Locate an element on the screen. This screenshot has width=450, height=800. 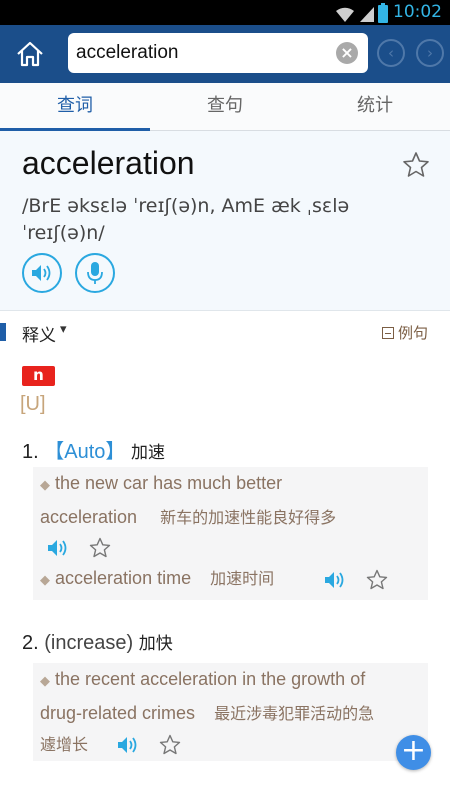
sense-heading: 2. (increase) 加快 is located at coordinates (97, 642).